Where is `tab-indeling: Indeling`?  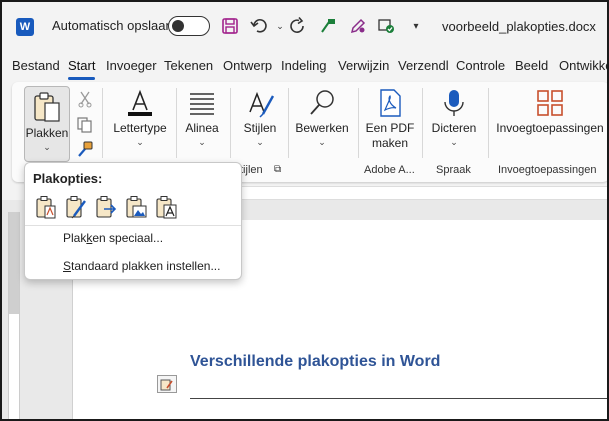
tab-indeling: Indeling is located at coordinates (304, 67).